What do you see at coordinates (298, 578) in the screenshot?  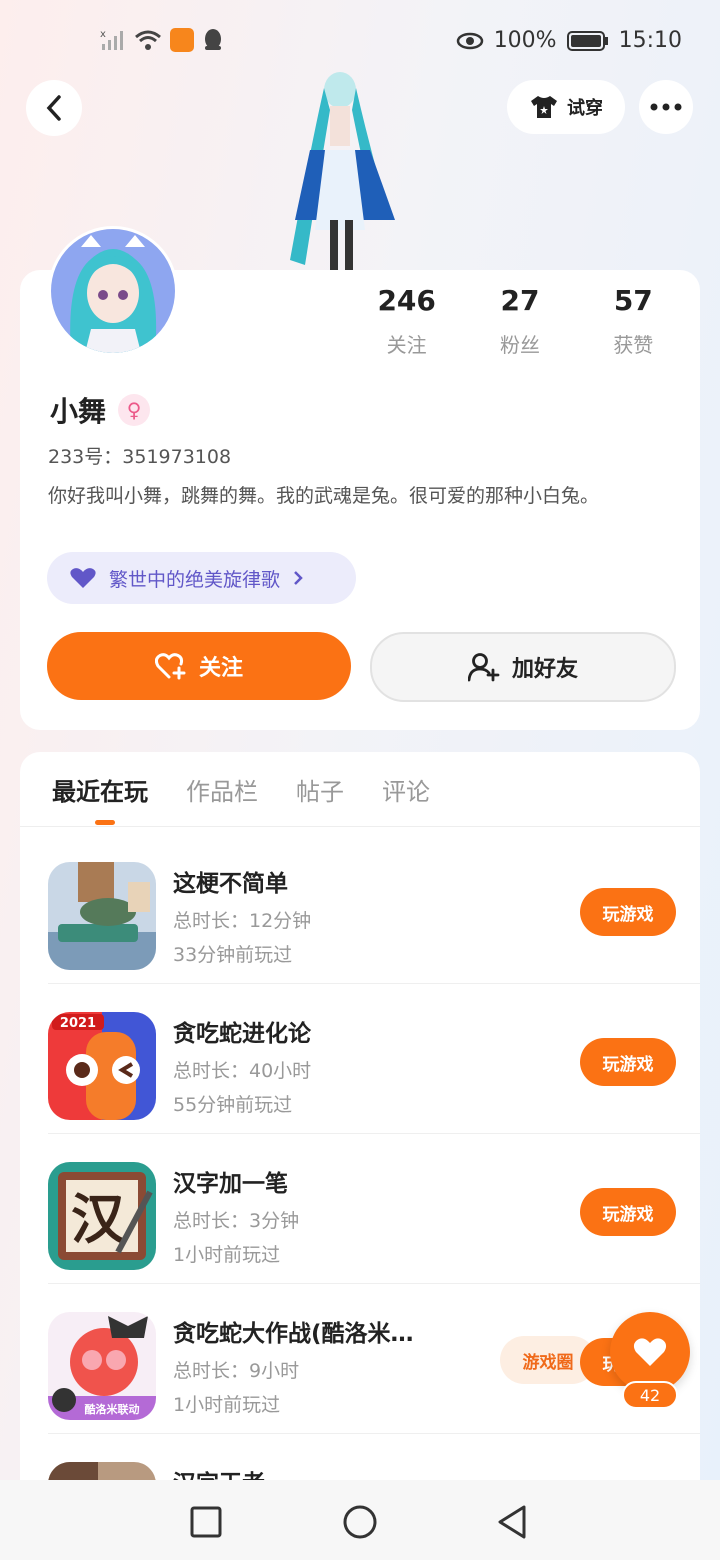 I see `chevron-right-icon` at bounding box center [298, 578].